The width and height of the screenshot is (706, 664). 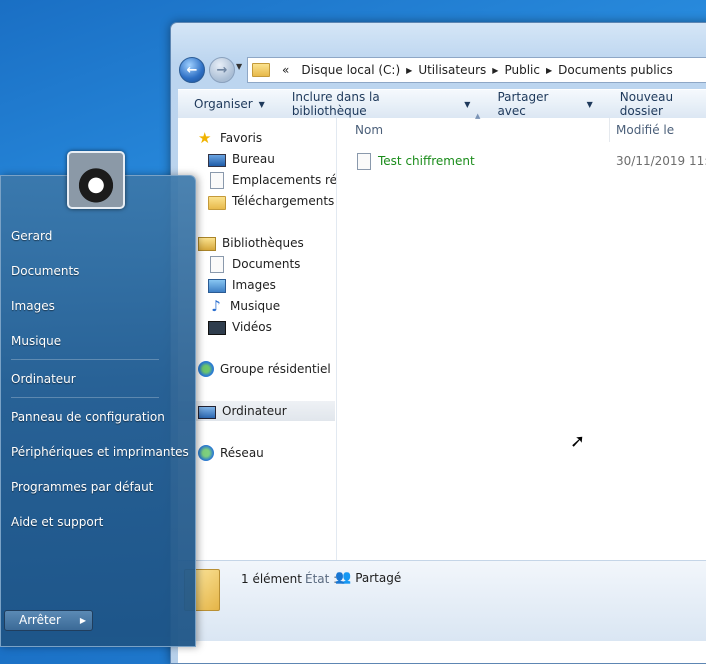 I want to click on share-with-label: Partager avec, so click(x=523, y=104).